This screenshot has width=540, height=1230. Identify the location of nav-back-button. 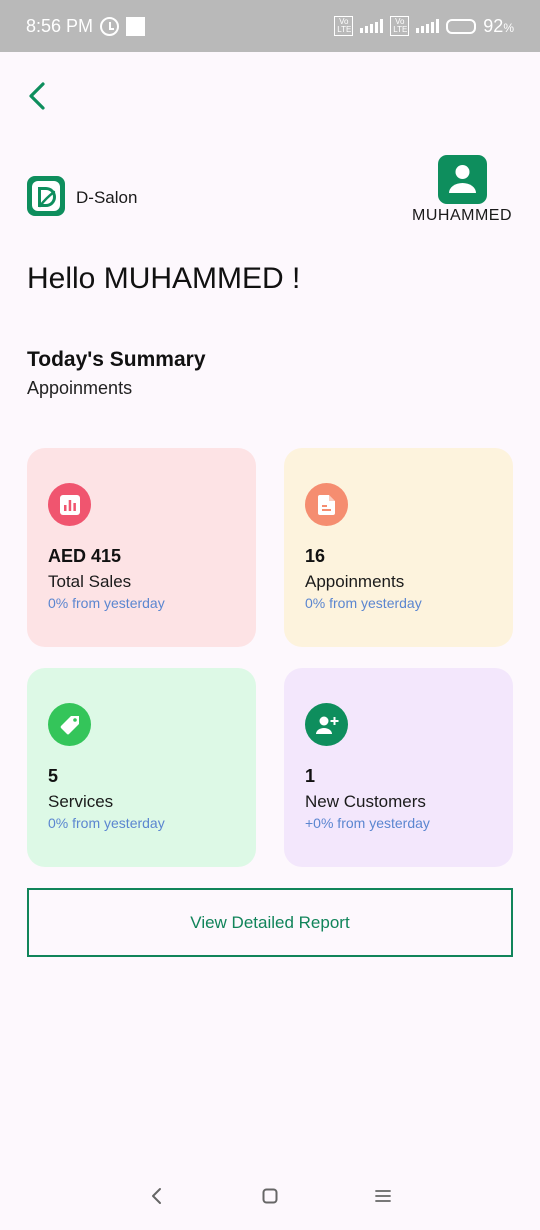
(157, 1196).